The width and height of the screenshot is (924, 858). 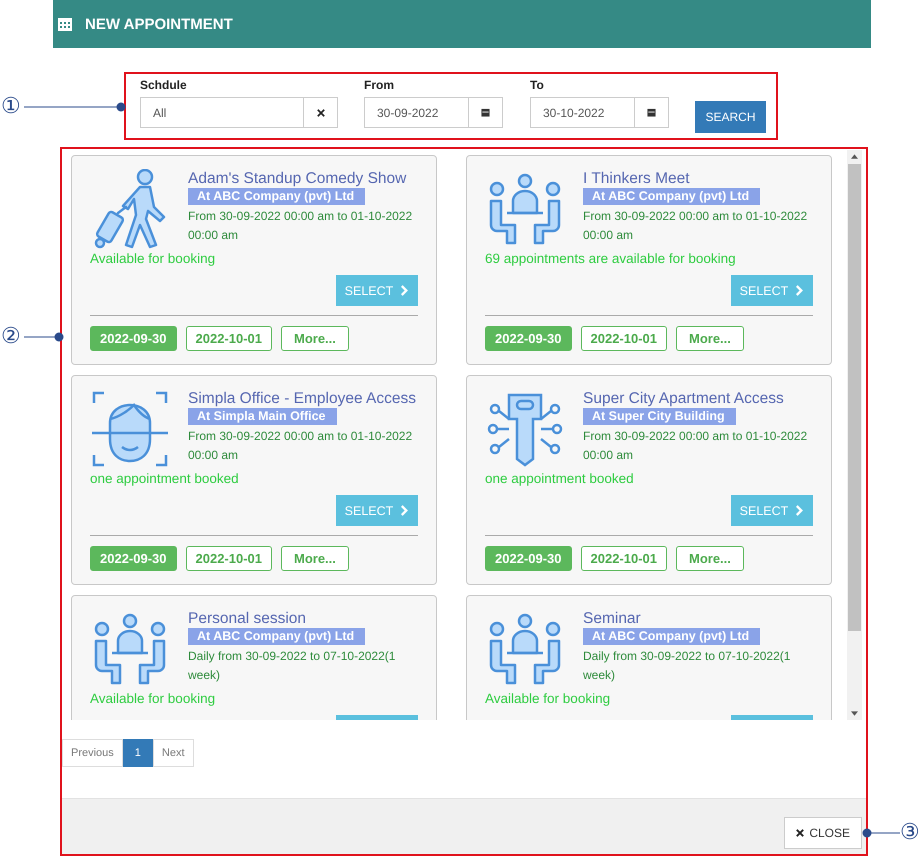 I want to click on field-label: To, so click(x=537, y=85).